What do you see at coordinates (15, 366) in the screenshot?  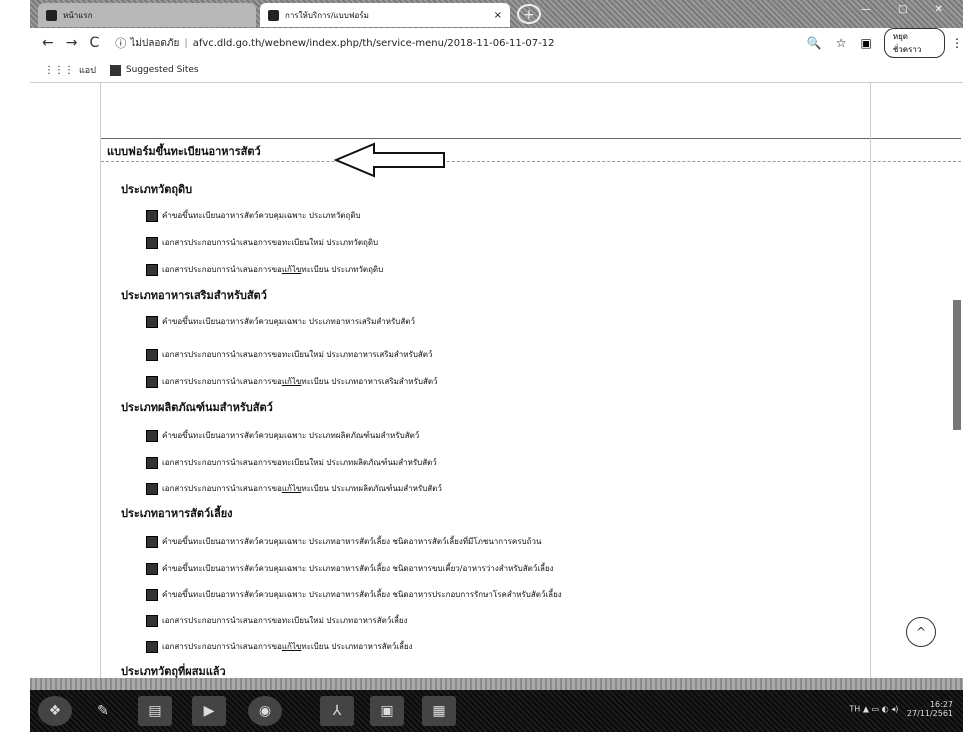 I see `scan-margin` at bounding box center [15, 366].